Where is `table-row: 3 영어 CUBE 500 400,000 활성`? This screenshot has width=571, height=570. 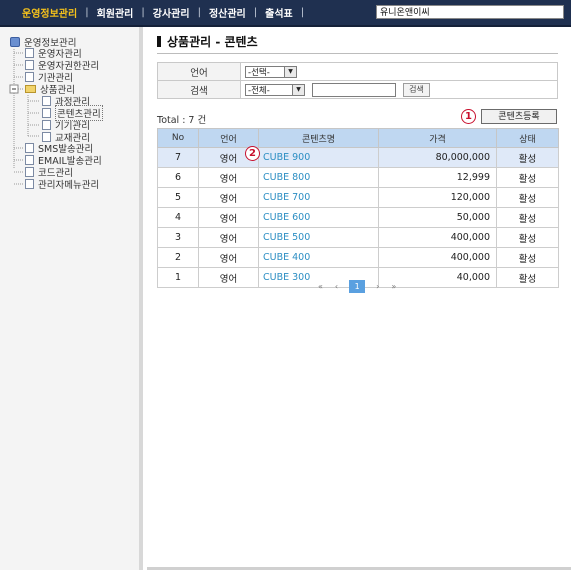 table-row: 3 영어 CUBE 500 400,000 활성 is located at coordinates (358, 237).